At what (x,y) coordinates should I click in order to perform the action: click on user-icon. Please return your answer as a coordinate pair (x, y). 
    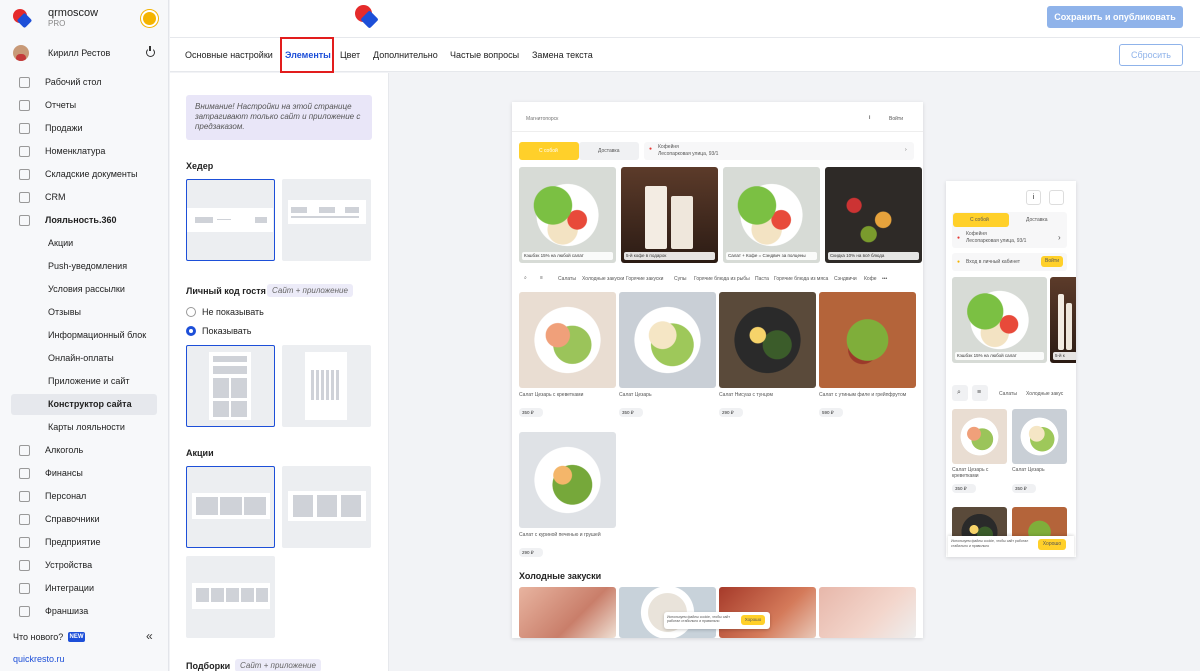
    Looking at the image, I should click on (1056, 197).